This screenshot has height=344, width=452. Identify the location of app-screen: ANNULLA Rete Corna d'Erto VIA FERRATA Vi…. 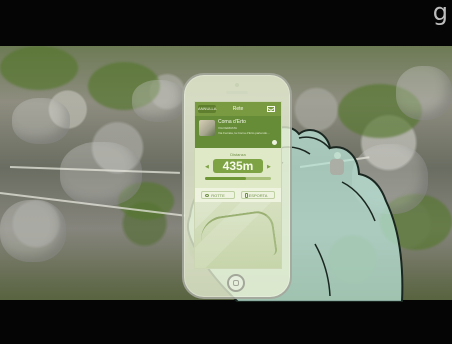
(238, 185).